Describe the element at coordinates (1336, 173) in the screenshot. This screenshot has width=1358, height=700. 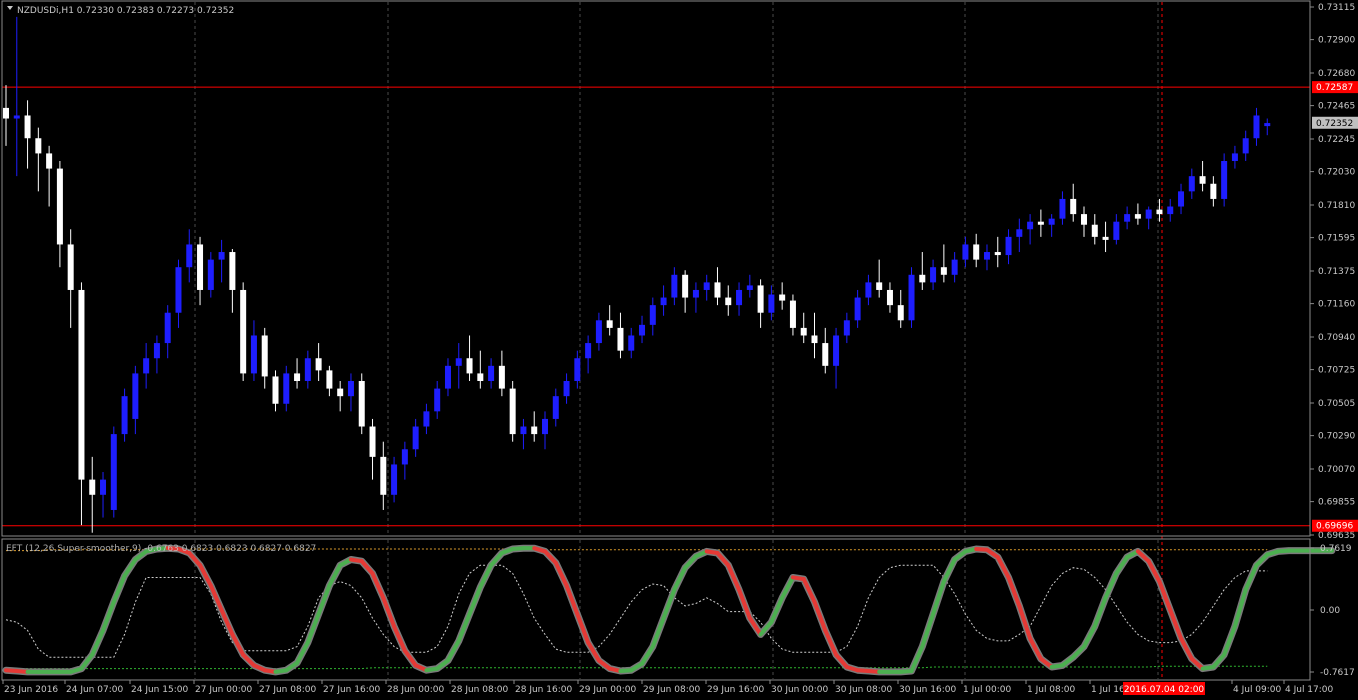
I see `price-tick-label: 0.72030` at that location.